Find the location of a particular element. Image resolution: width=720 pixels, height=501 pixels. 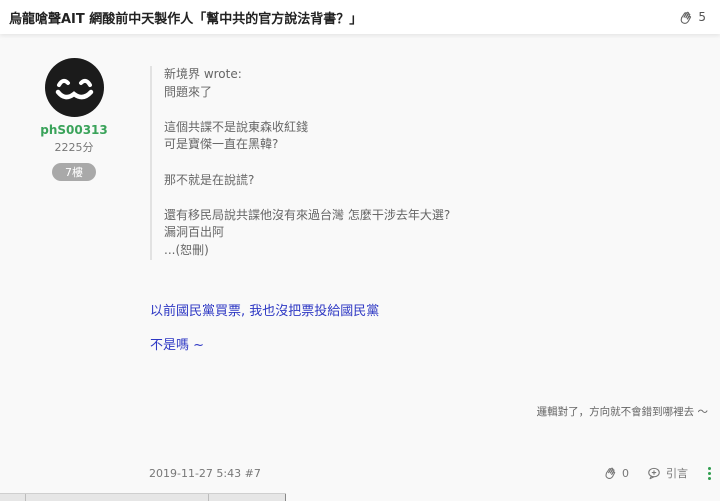

smiley-avatar-icon is located at coordinates (74, 89).